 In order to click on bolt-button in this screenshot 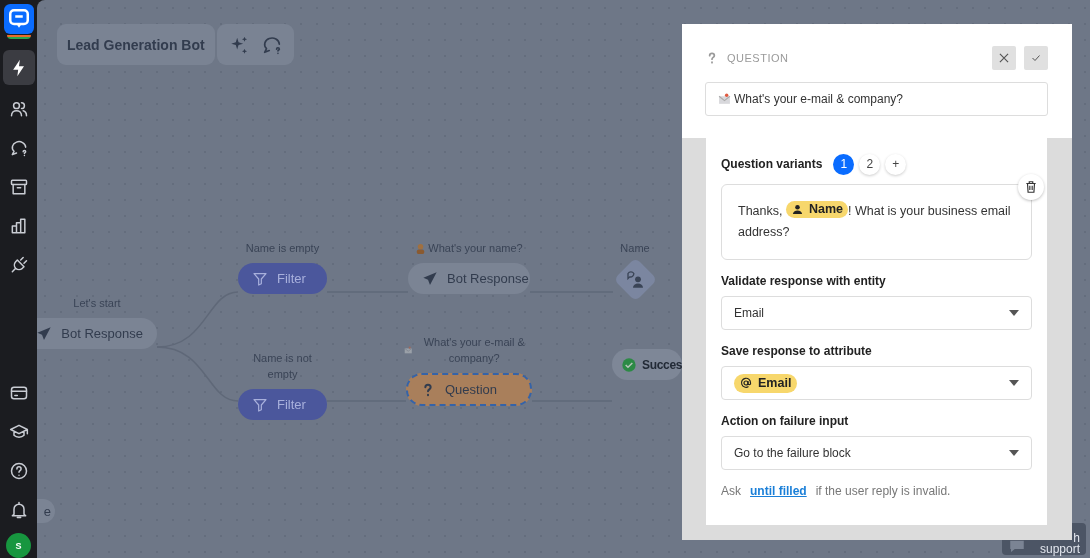, I will do `click(18, 67)`.